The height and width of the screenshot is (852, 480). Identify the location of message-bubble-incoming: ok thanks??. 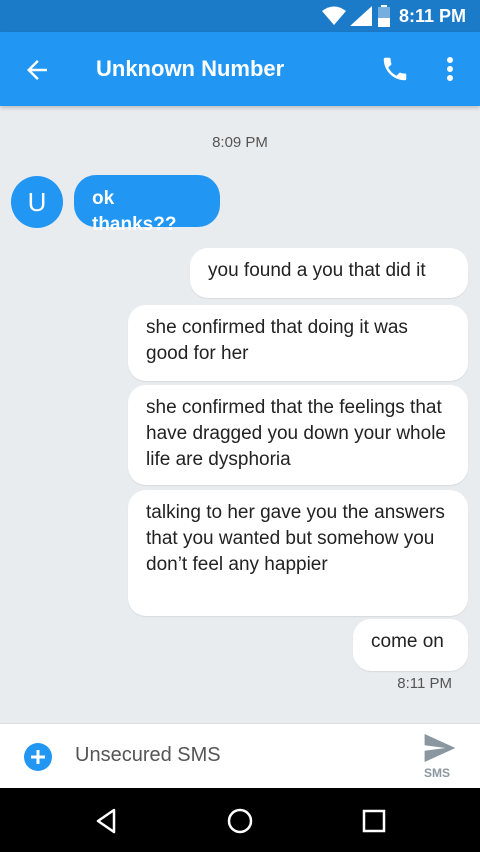
(147, 205).